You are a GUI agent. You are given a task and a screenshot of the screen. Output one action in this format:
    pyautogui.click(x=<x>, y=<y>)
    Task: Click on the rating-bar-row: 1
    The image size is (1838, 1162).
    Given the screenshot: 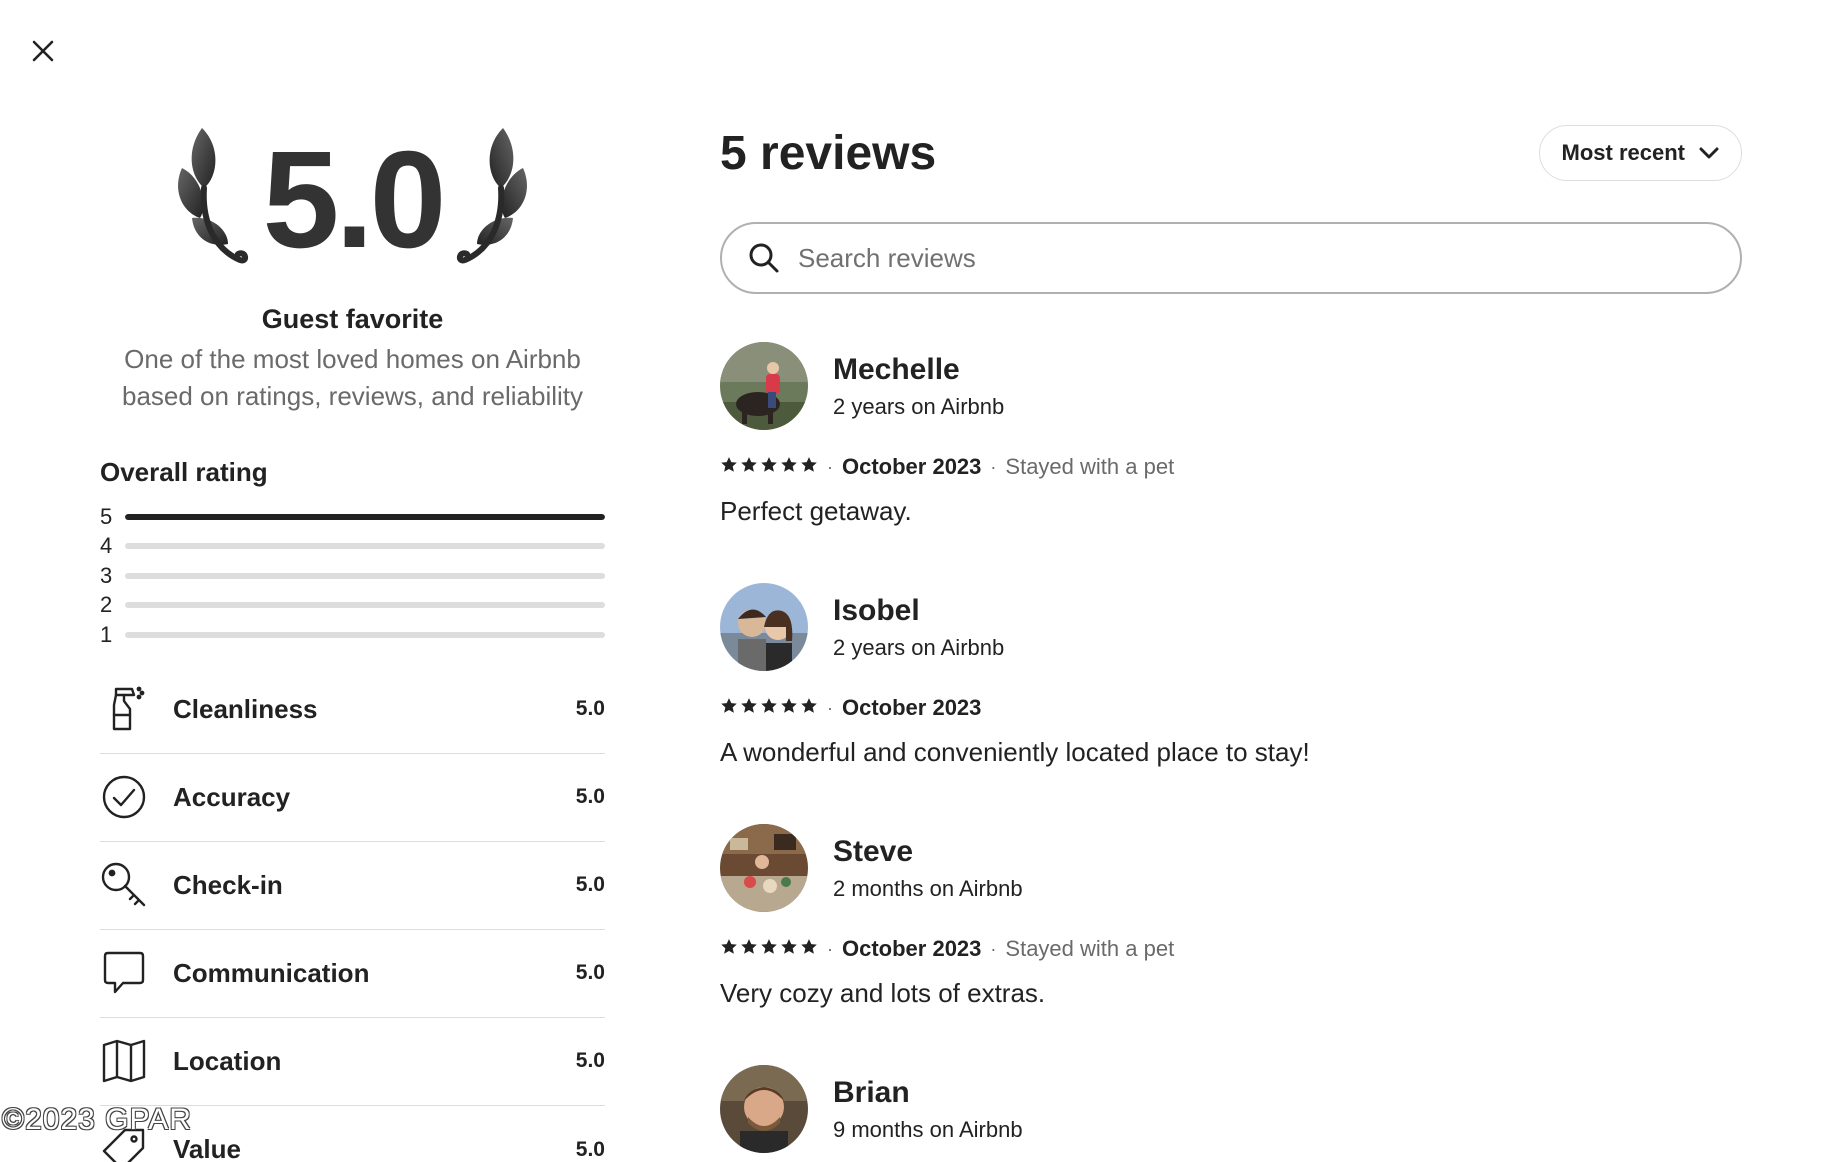 What is the action you would take?
    pyautogui.click(x=352, y=635)
    